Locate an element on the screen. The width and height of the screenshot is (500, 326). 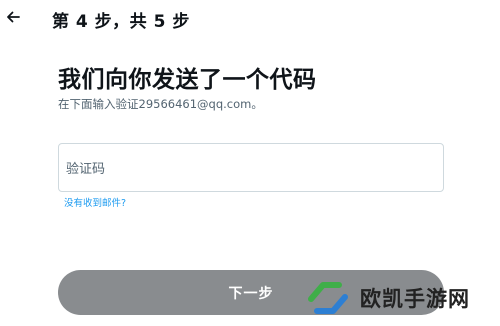
watermark: 欧凯手游网 is located at coordinates (400, 298).